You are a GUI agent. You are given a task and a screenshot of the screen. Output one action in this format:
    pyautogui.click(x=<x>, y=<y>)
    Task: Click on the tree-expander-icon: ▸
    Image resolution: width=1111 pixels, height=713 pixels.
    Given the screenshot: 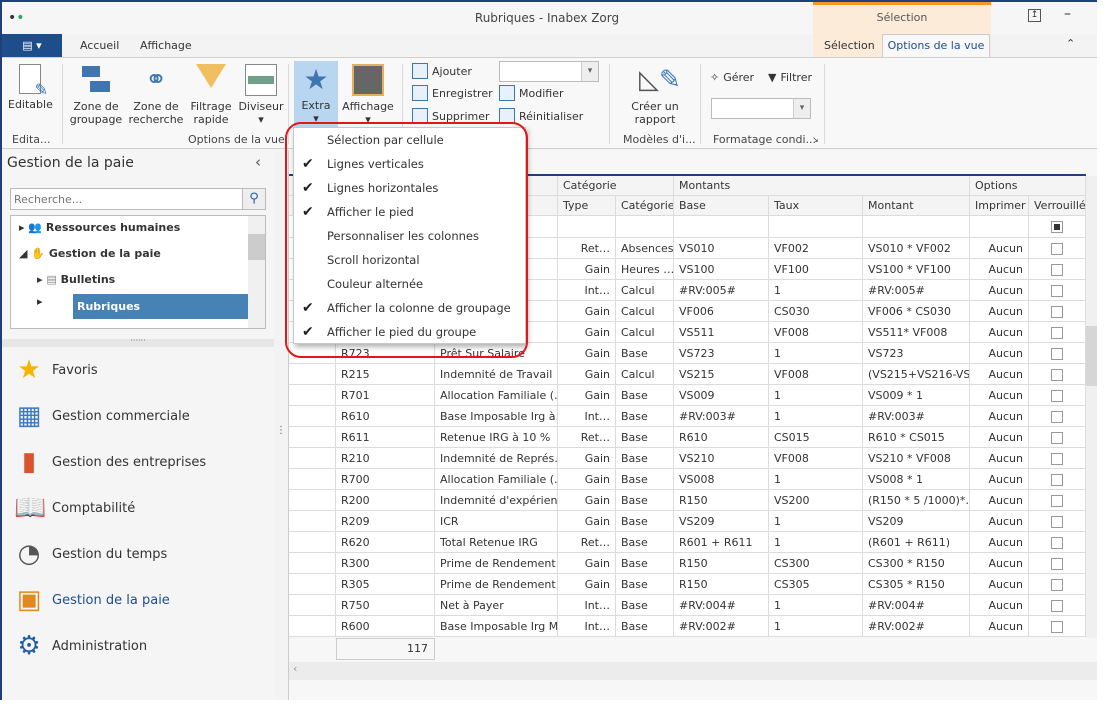 What is the action you would take?
    pyautogui.click(x=40, y=301)
    